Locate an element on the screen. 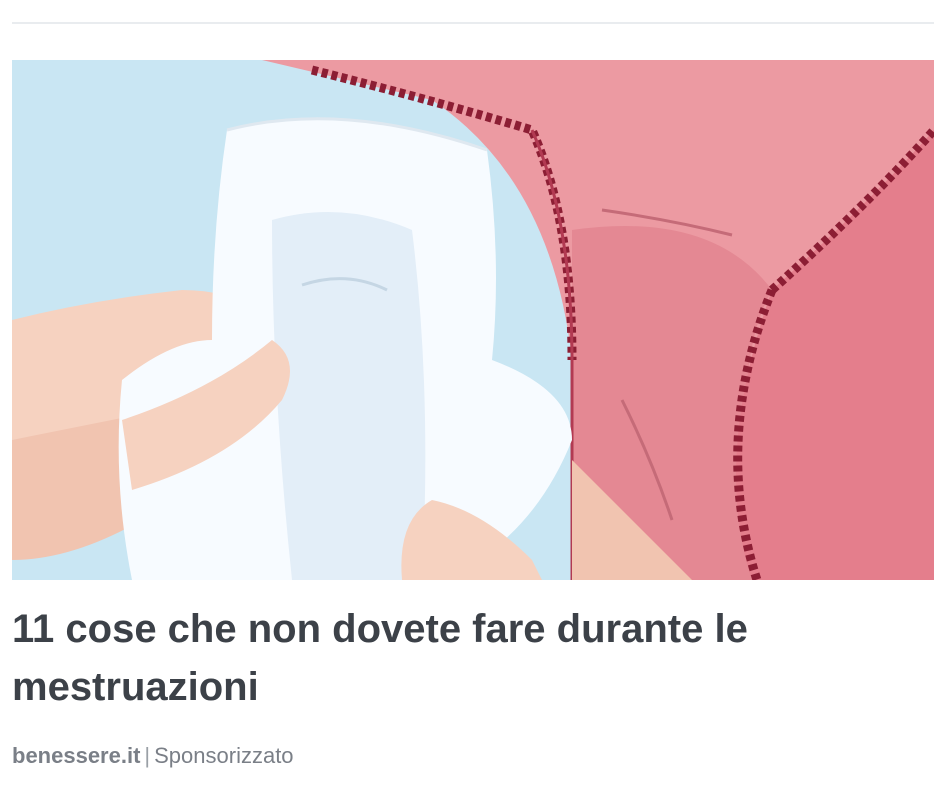 The height and width of the screenshot is (800, 946). ad-meta: benessere.it | Sponsorizzato is located at coordinates (473, 756).